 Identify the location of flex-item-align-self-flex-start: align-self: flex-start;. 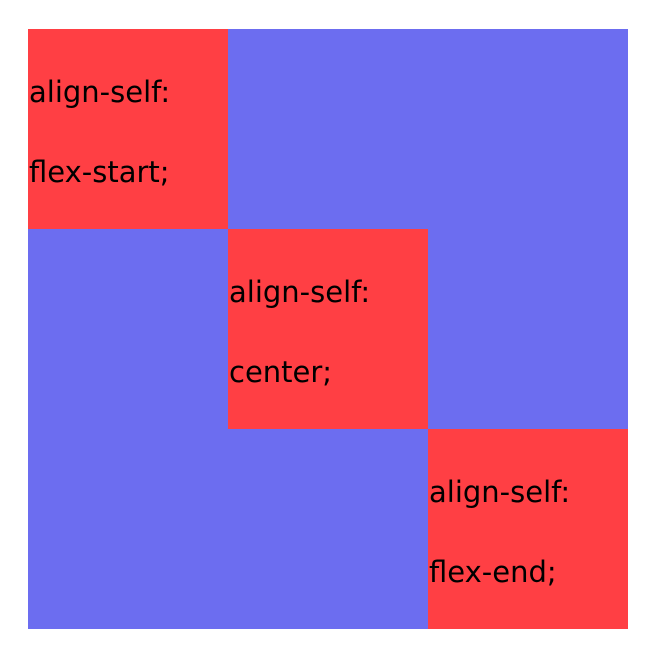
(128, 129).